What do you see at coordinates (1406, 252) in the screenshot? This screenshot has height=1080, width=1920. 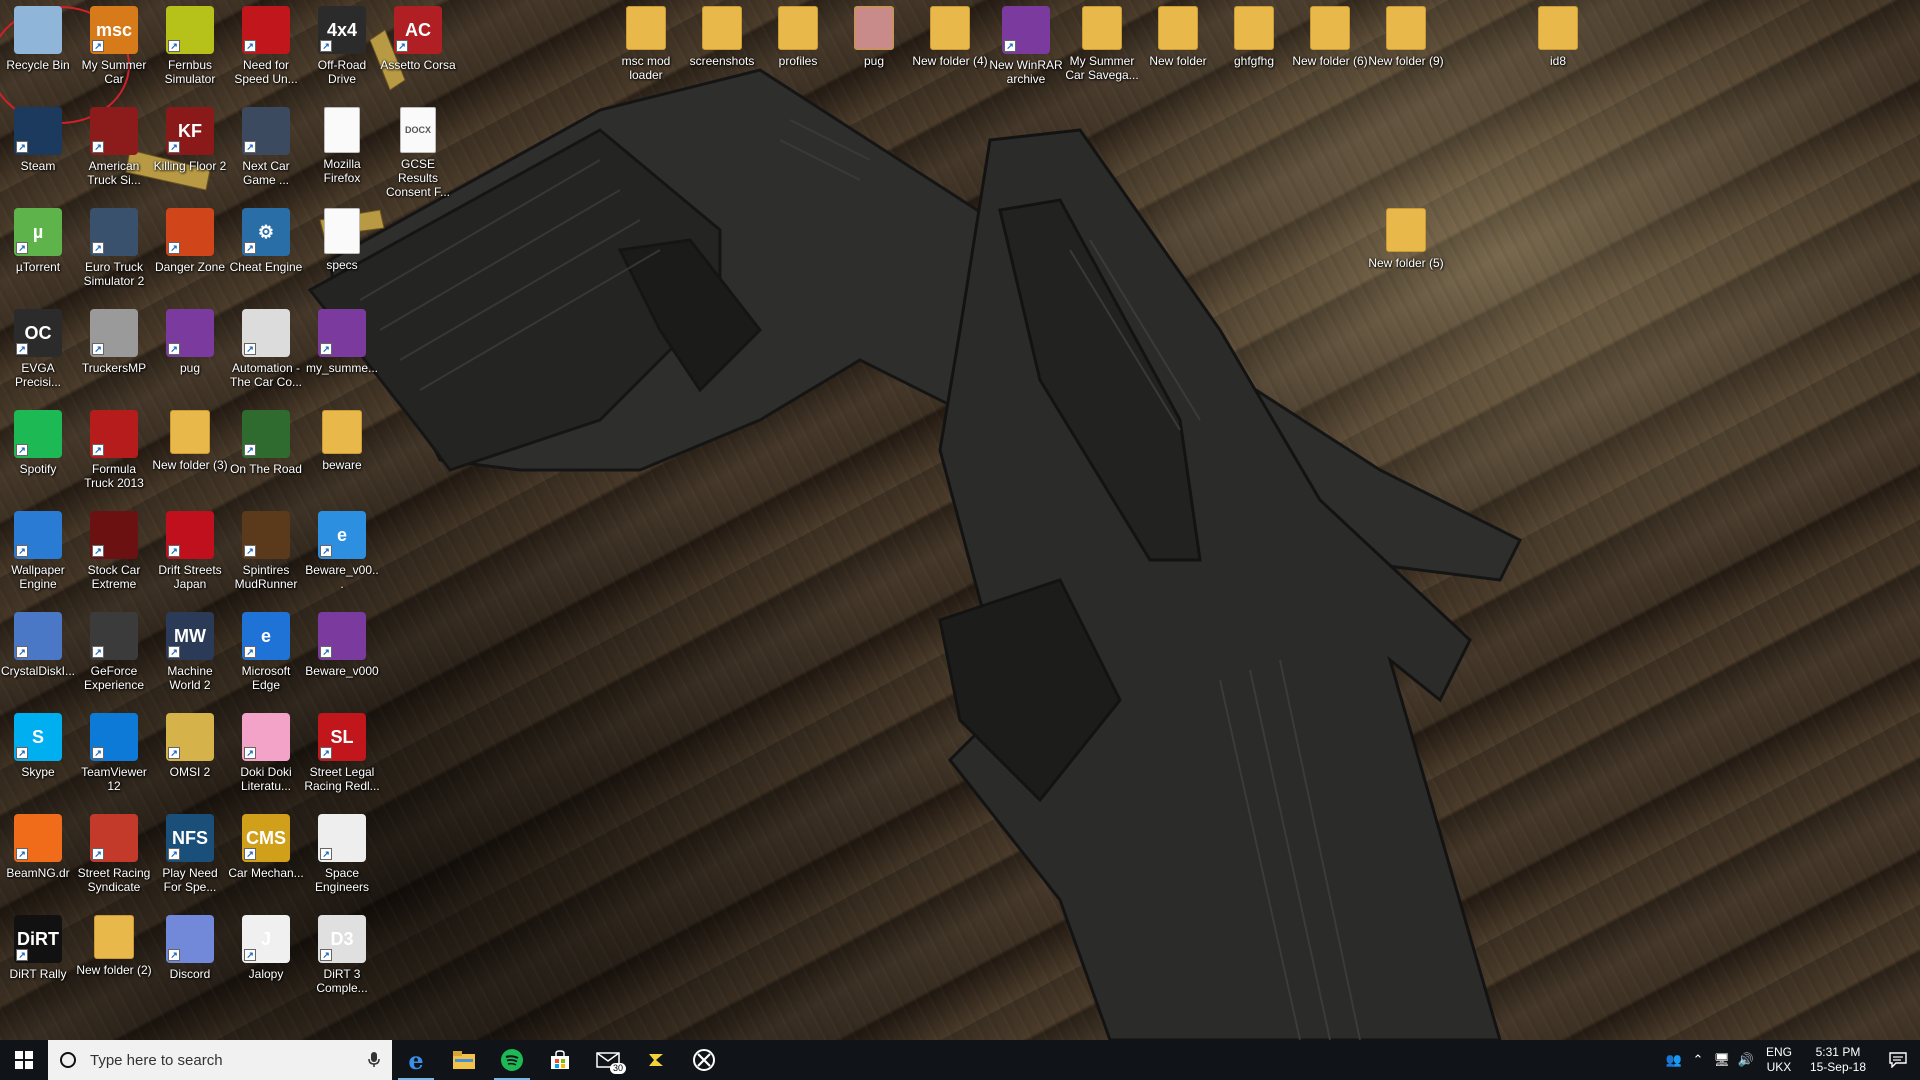 I see `desktop-icon: New folder (5)` at bounding box center [1406, 252].